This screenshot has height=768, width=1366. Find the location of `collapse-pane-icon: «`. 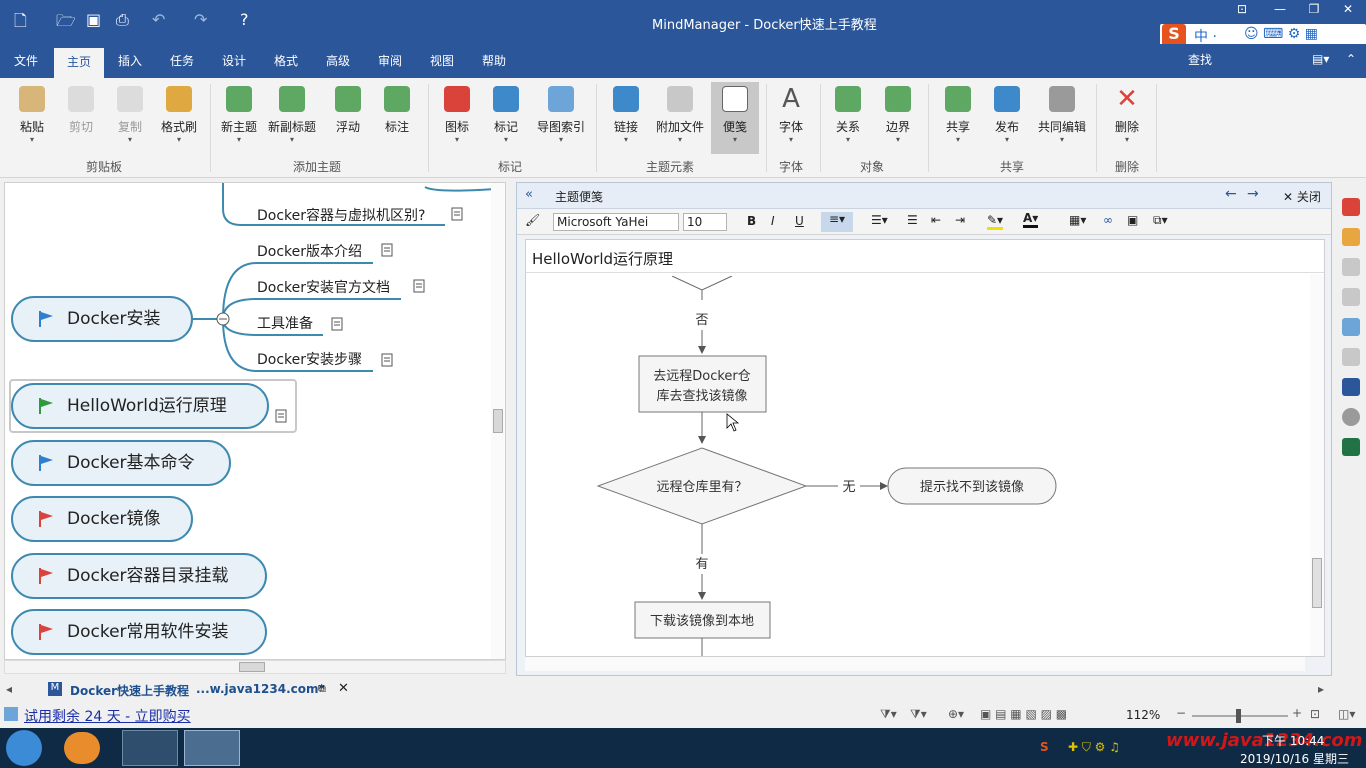

collapse-pane-icon: « is located at coordinates (529, 194).